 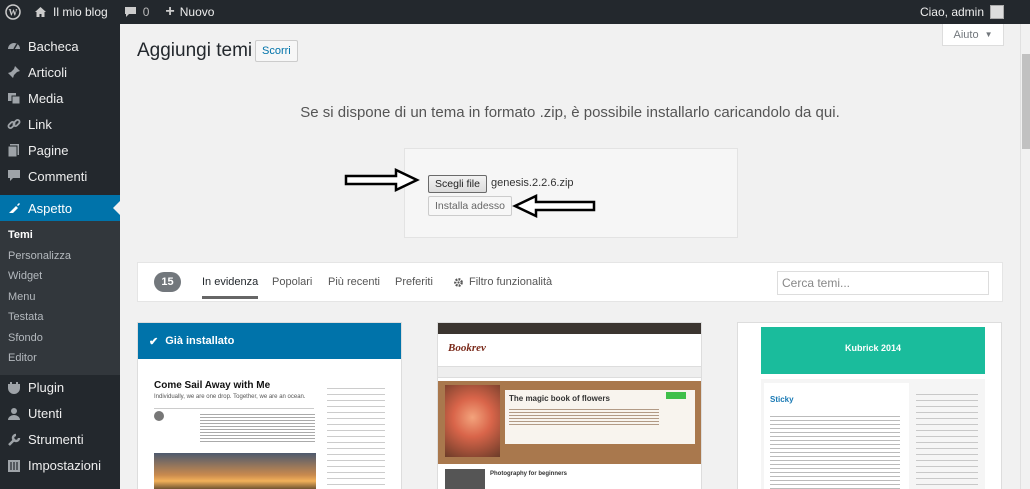 I want to click on installed-label: Già installato, so click(x=200, y=341).